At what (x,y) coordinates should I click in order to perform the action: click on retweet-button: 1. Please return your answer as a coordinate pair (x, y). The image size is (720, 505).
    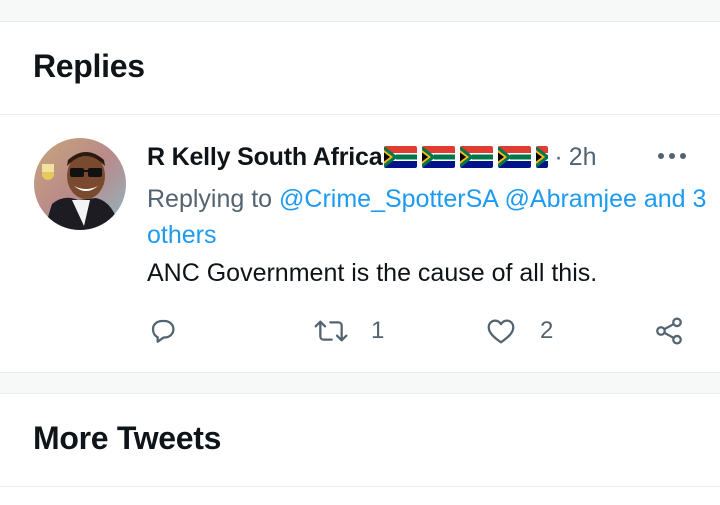
    Looking at the image, I should click on (348, 331).